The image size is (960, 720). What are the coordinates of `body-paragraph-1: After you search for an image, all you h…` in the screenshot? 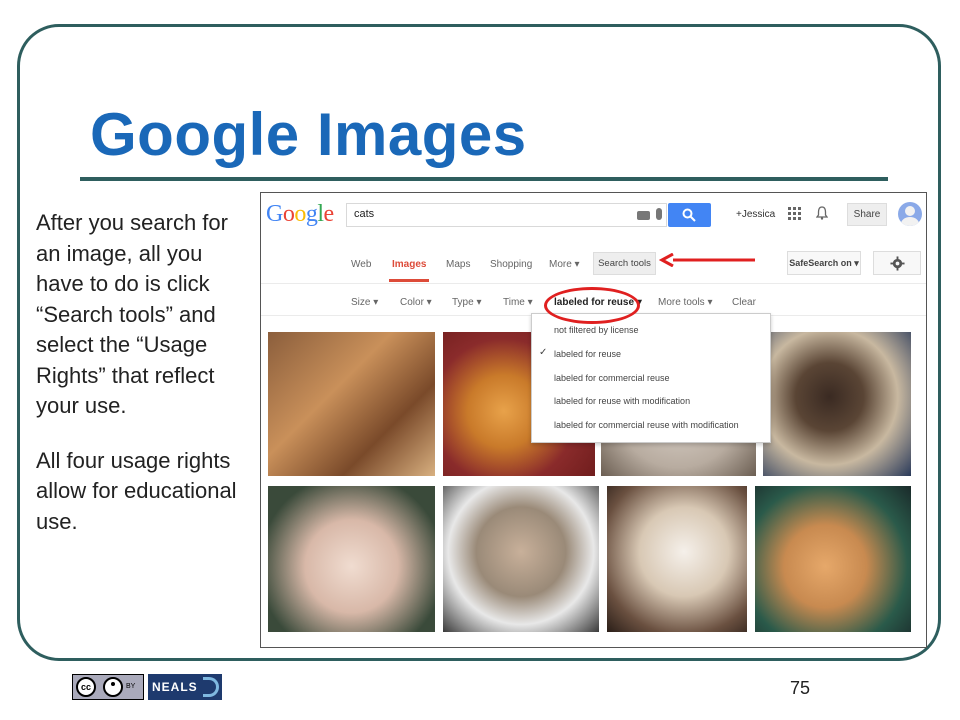 It's located at (132, 314).